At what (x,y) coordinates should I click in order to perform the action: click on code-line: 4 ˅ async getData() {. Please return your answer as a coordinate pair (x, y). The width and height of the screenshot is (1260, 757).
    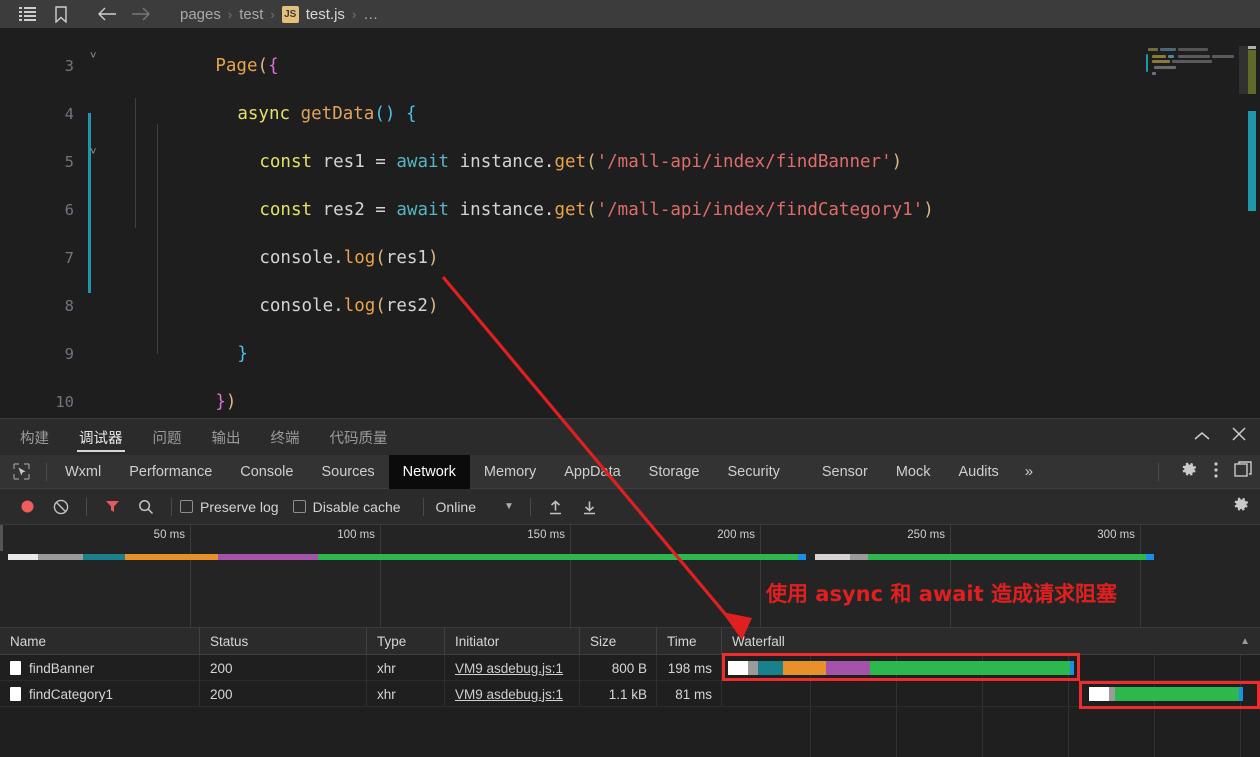
    Looking at the image, I should click on (630, 124).